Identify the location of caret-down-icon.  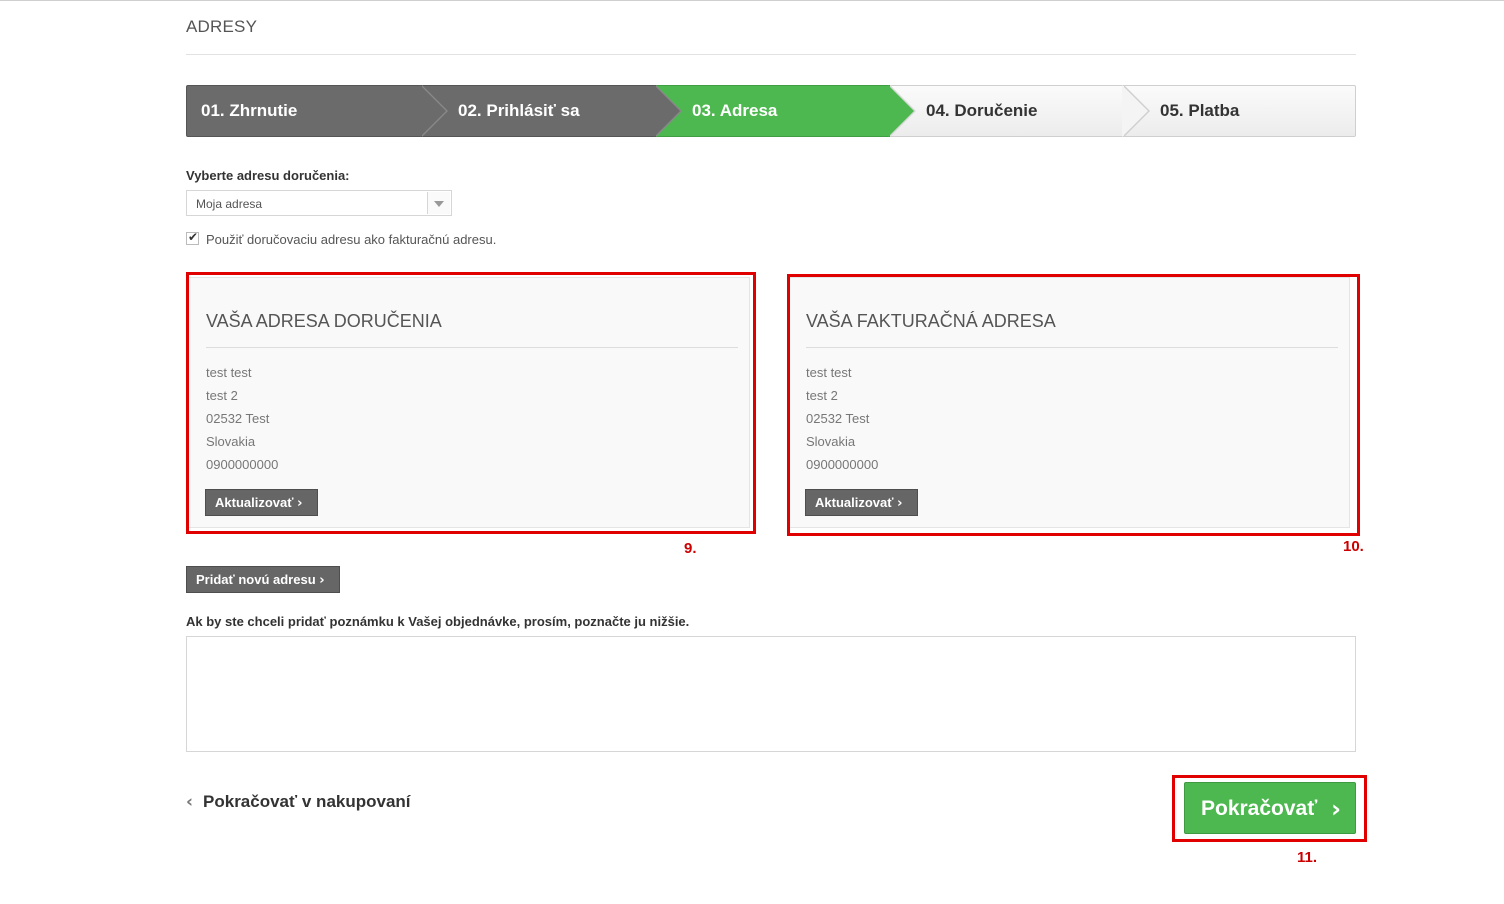
(438, 203).